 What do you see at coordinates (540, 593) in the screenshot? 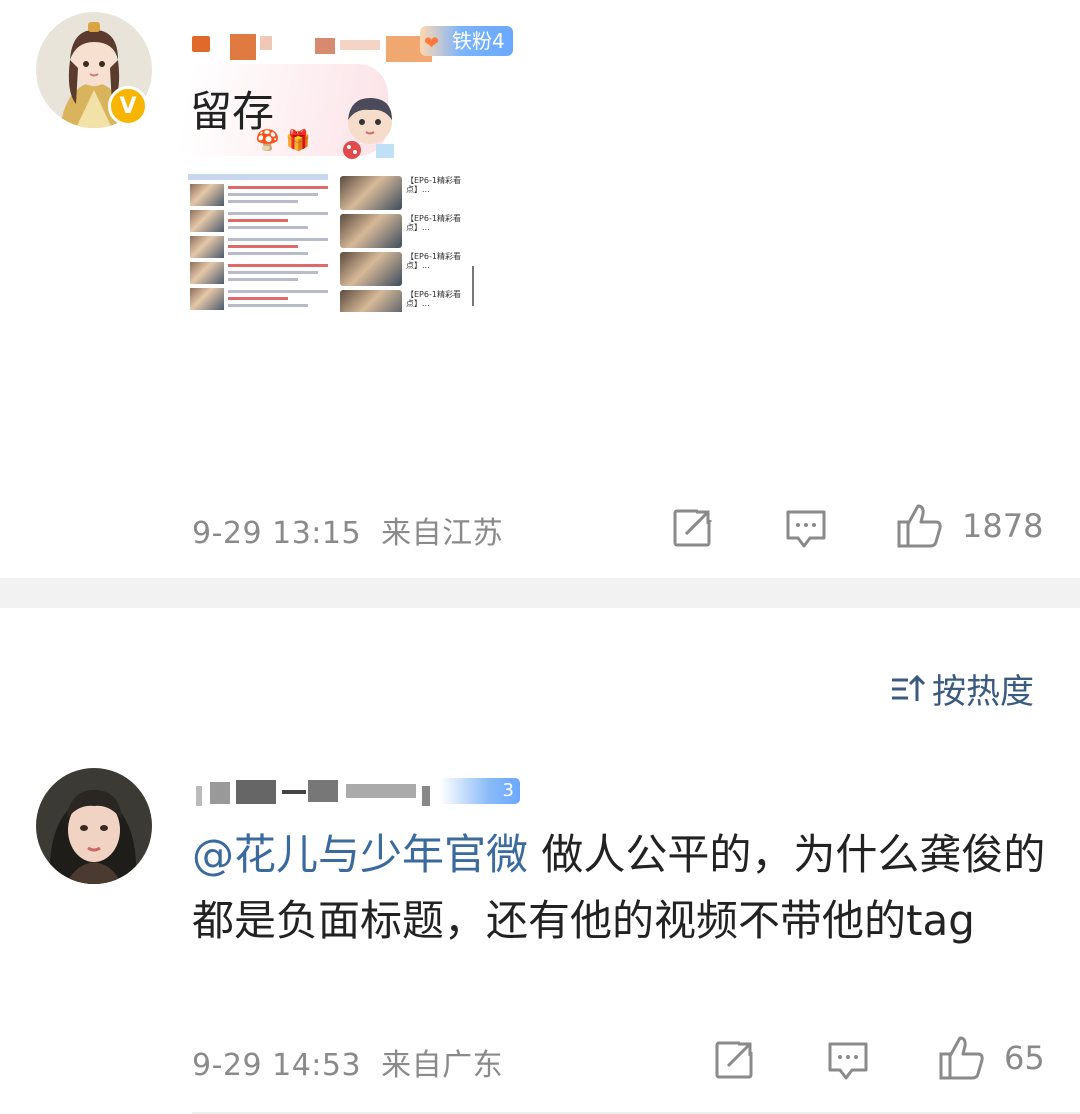
I see `section-divider` at bounding box center [540, 593].